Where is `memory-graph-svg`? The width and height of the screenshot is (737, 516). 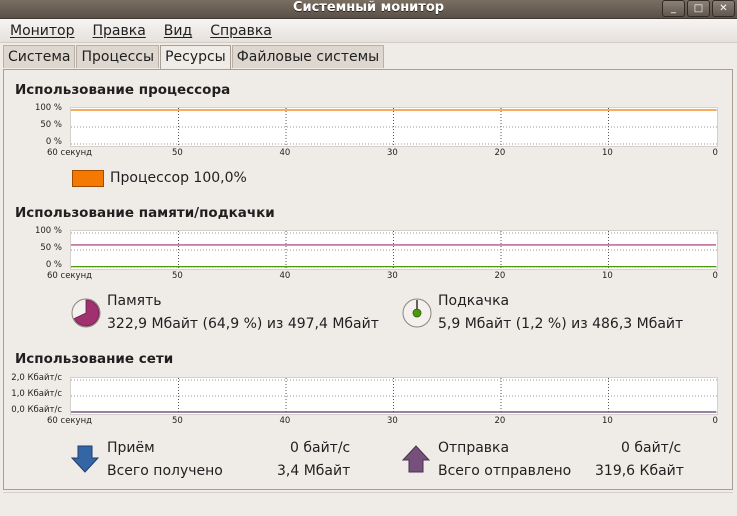
memory-graph-svg is located at coordinates (394, 250).